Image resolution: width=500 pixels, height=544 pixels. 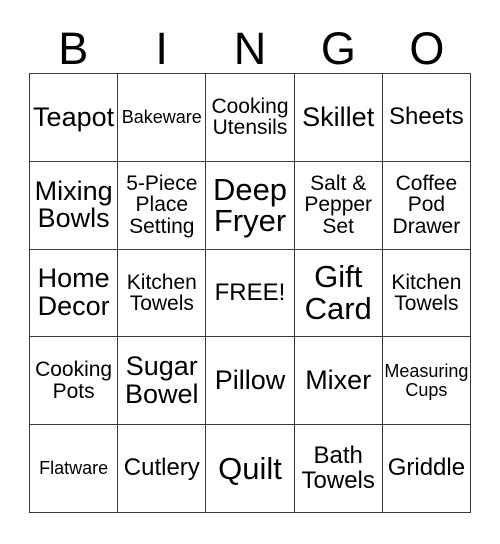 I want to click on bingo-cell: Skillet, so click(x=338, y=118).